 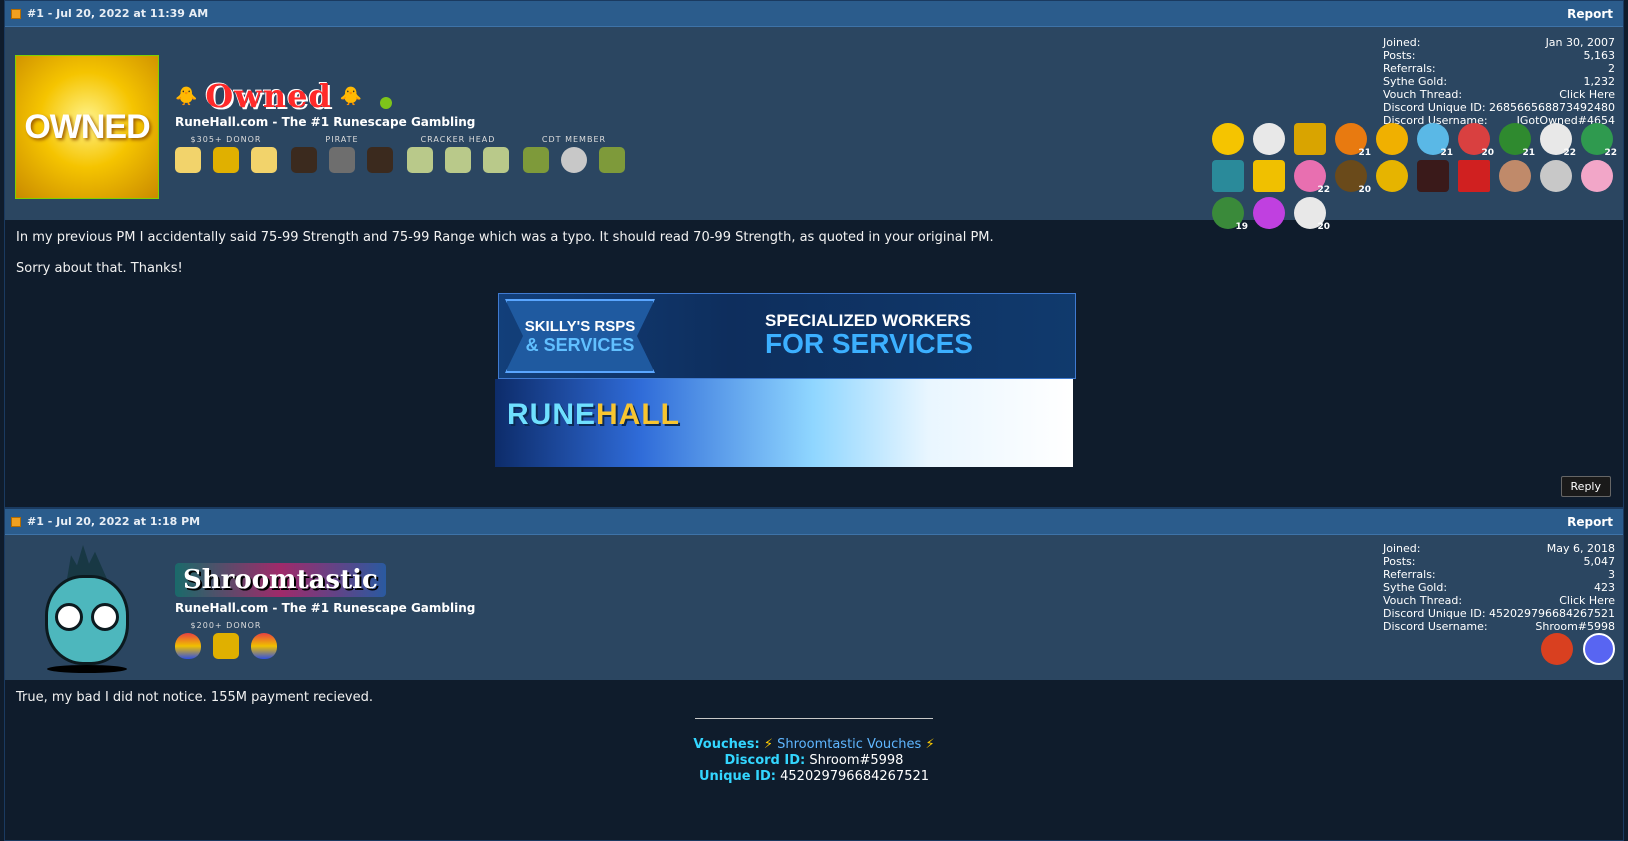 I want to click on avatar, so click(x=87, y=610).